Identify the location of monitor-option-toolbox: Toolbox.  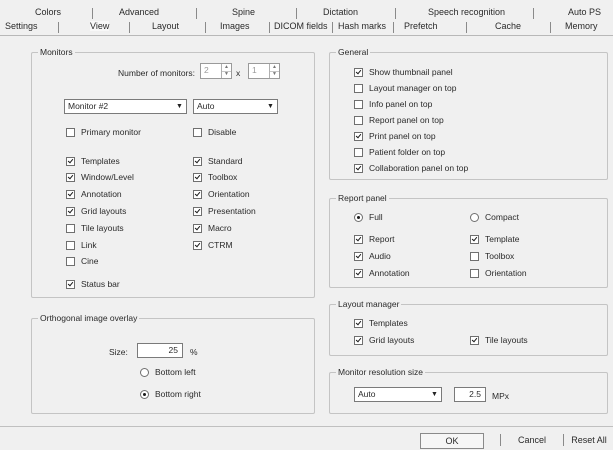
(215, 177).